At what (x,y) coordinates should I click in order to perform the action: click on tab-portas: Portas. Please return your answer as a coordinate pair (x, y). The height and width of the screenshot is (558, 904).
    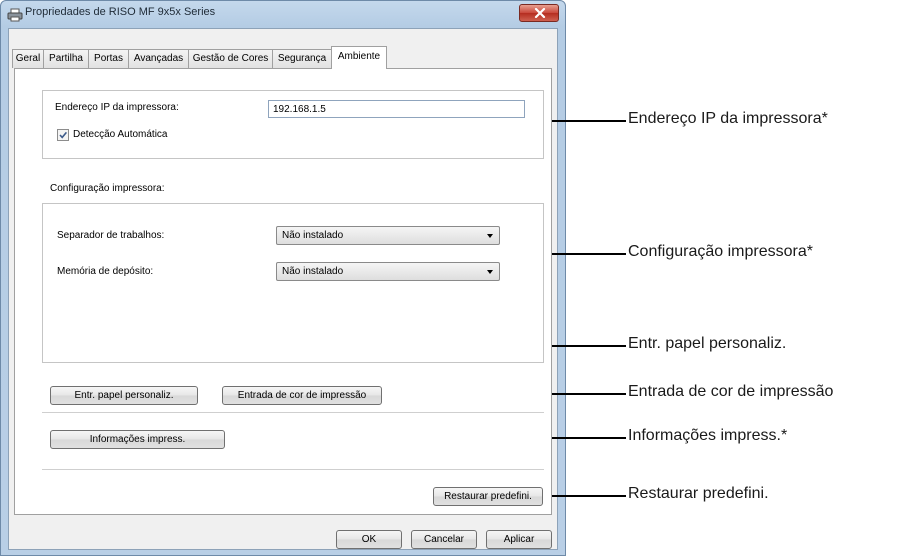
    Looking at the image, I should click on (108, 58).